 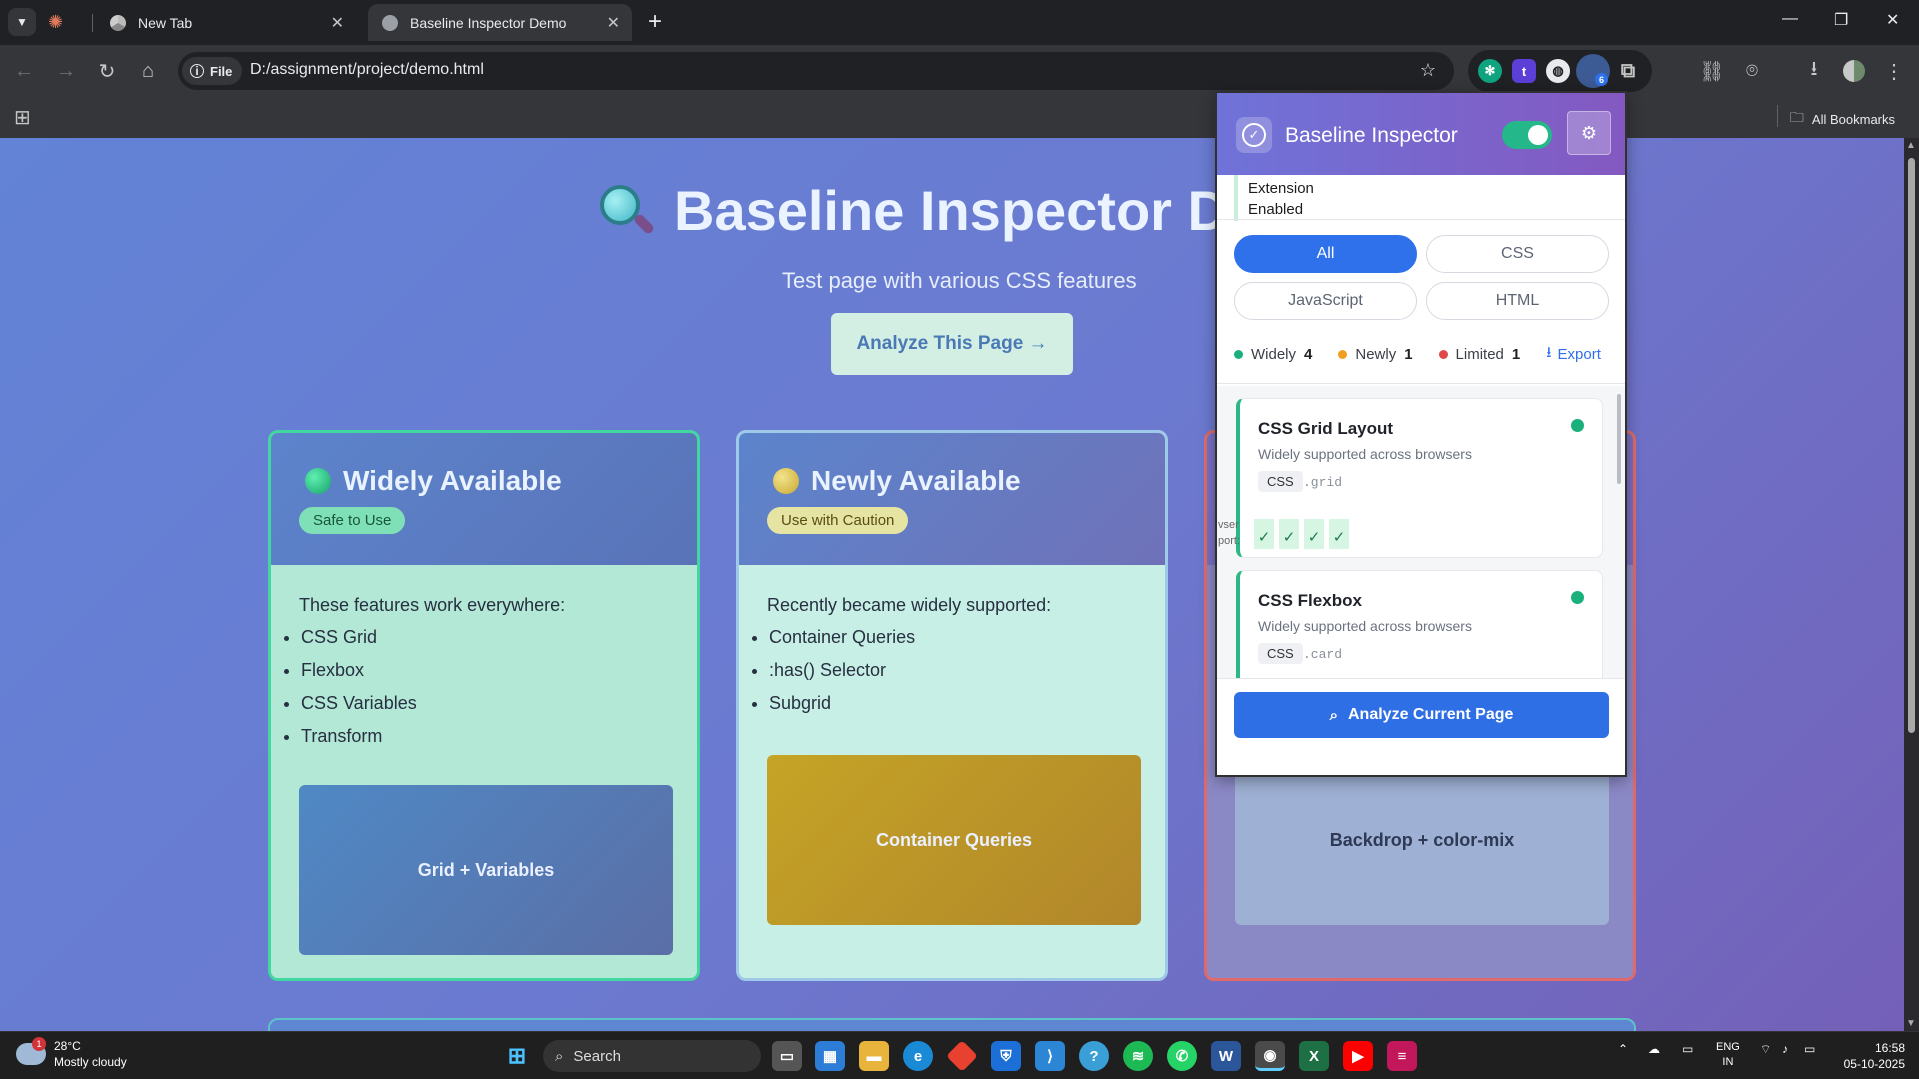 What do you see at coordinates (1281, 188) in the screenshot?
I see `status-line: Extension` at bounding box center [1281, 188].